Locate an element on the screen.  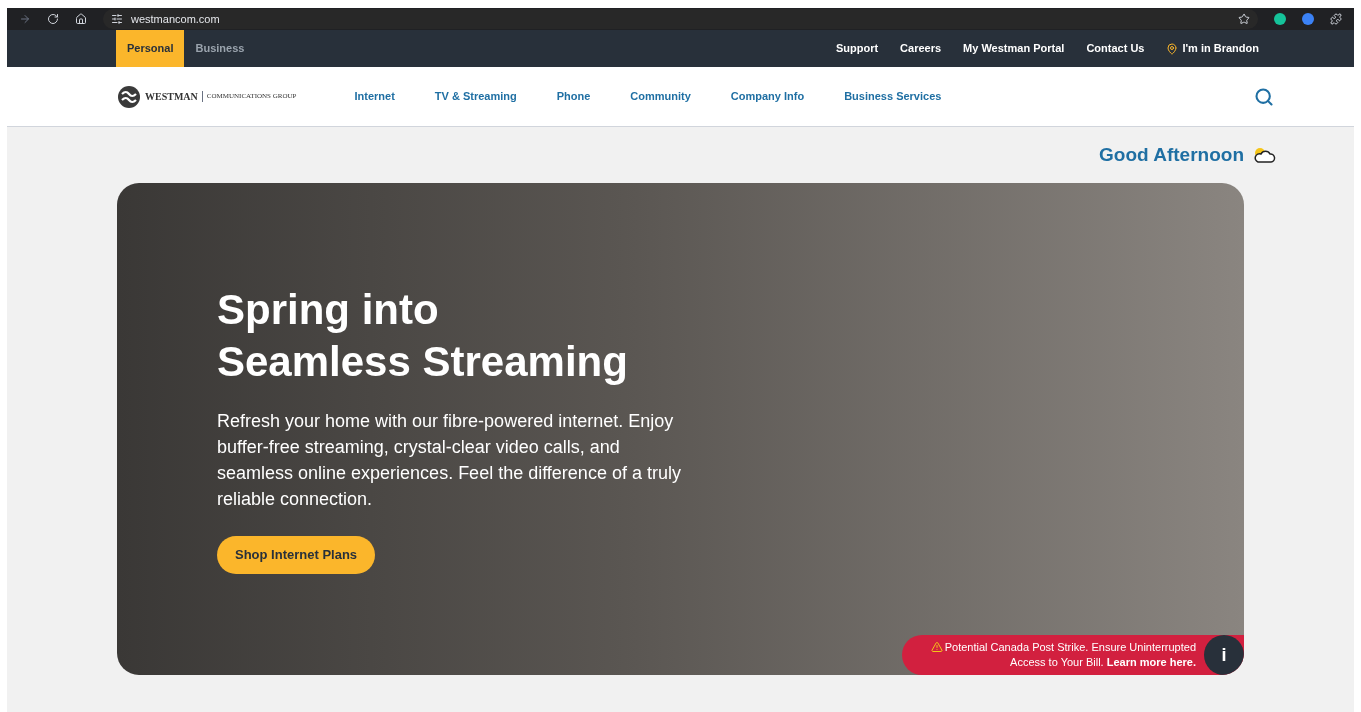
top-link: My Westman Portal is located at coordinates (1014, 48).